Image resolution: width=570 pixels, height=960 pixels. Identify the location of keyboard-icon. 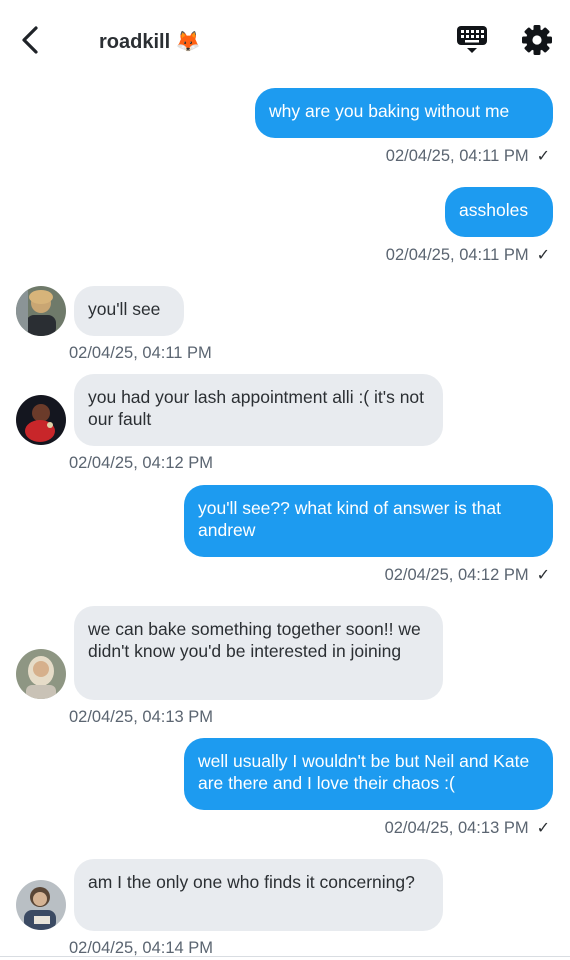
(472, 39).